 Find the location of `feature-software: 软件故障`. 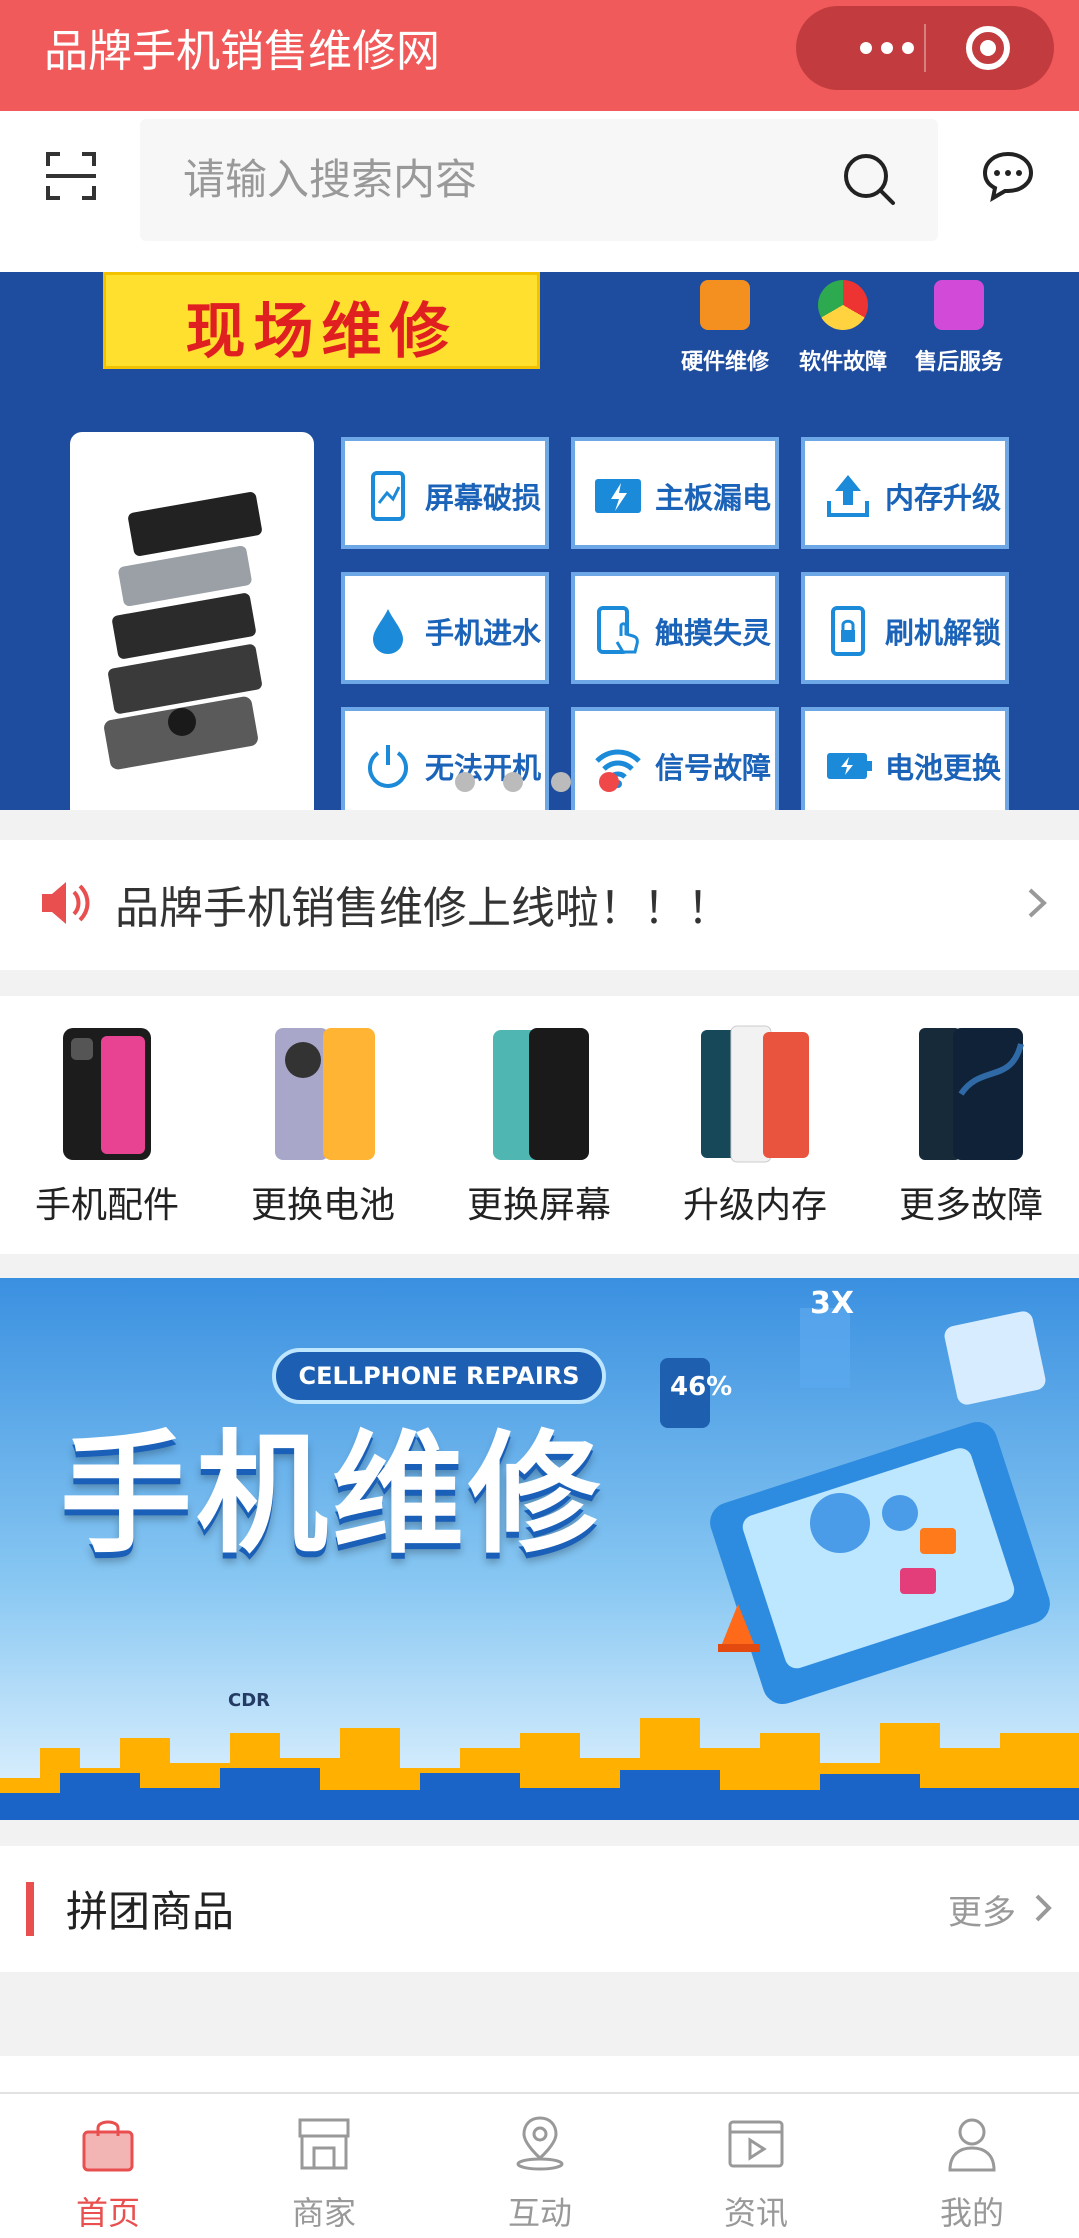

feature-software: 软件故障 is located at coordinates (843, 328).